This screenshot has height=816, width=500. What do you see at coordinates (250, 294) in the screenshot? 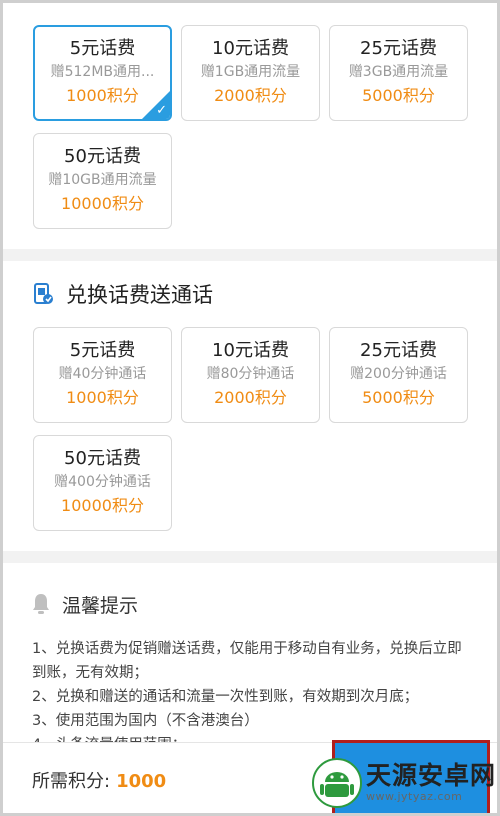
I see `call-section-header: 兑换话费送通话` at bounding box center [250, 294].